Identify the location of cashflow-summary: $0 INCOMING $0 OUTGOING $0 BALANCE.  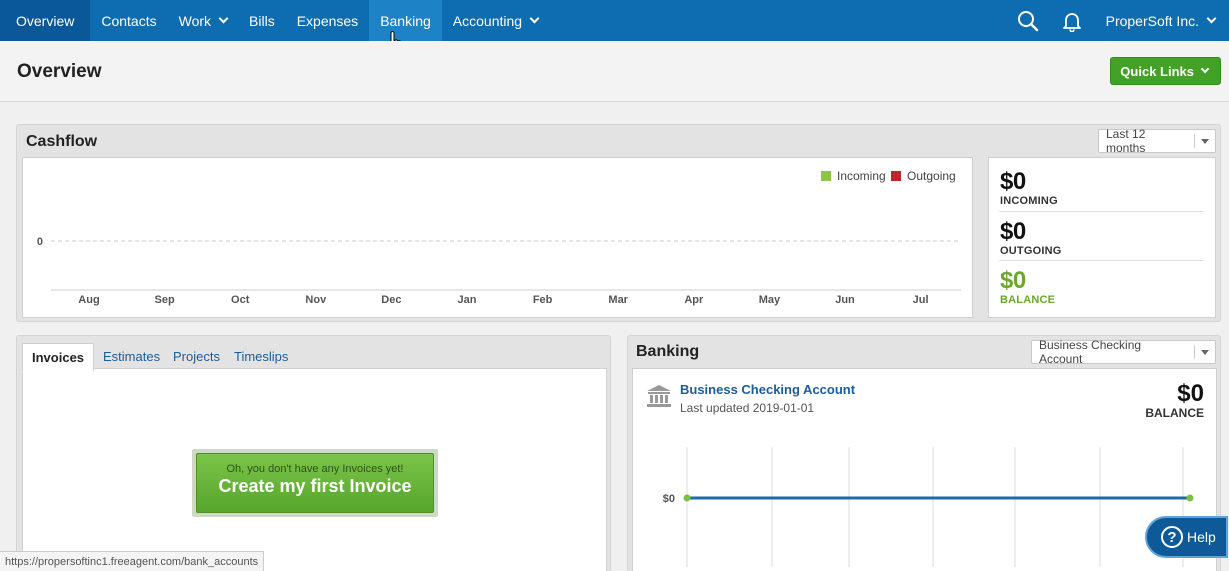
(1102, 237).